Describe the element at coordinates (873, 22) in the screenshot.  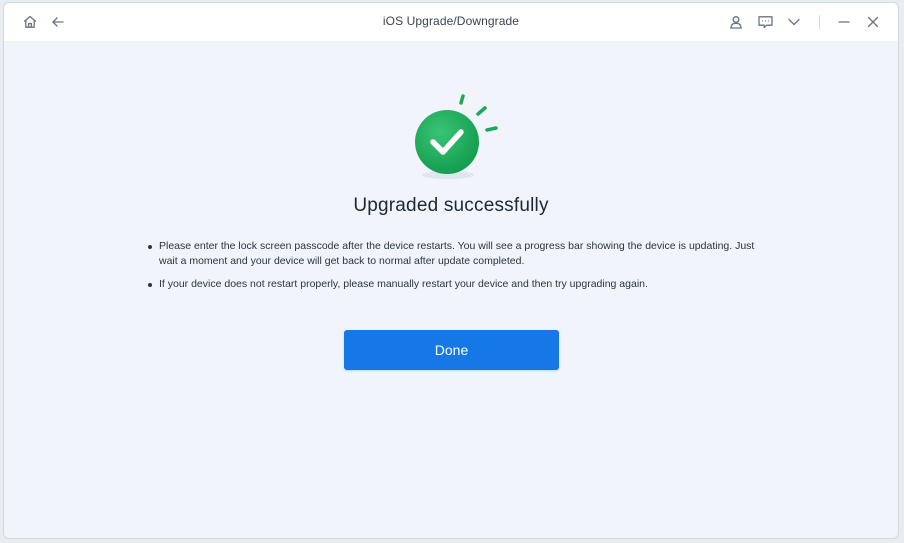
I see `close-icon` at that location.